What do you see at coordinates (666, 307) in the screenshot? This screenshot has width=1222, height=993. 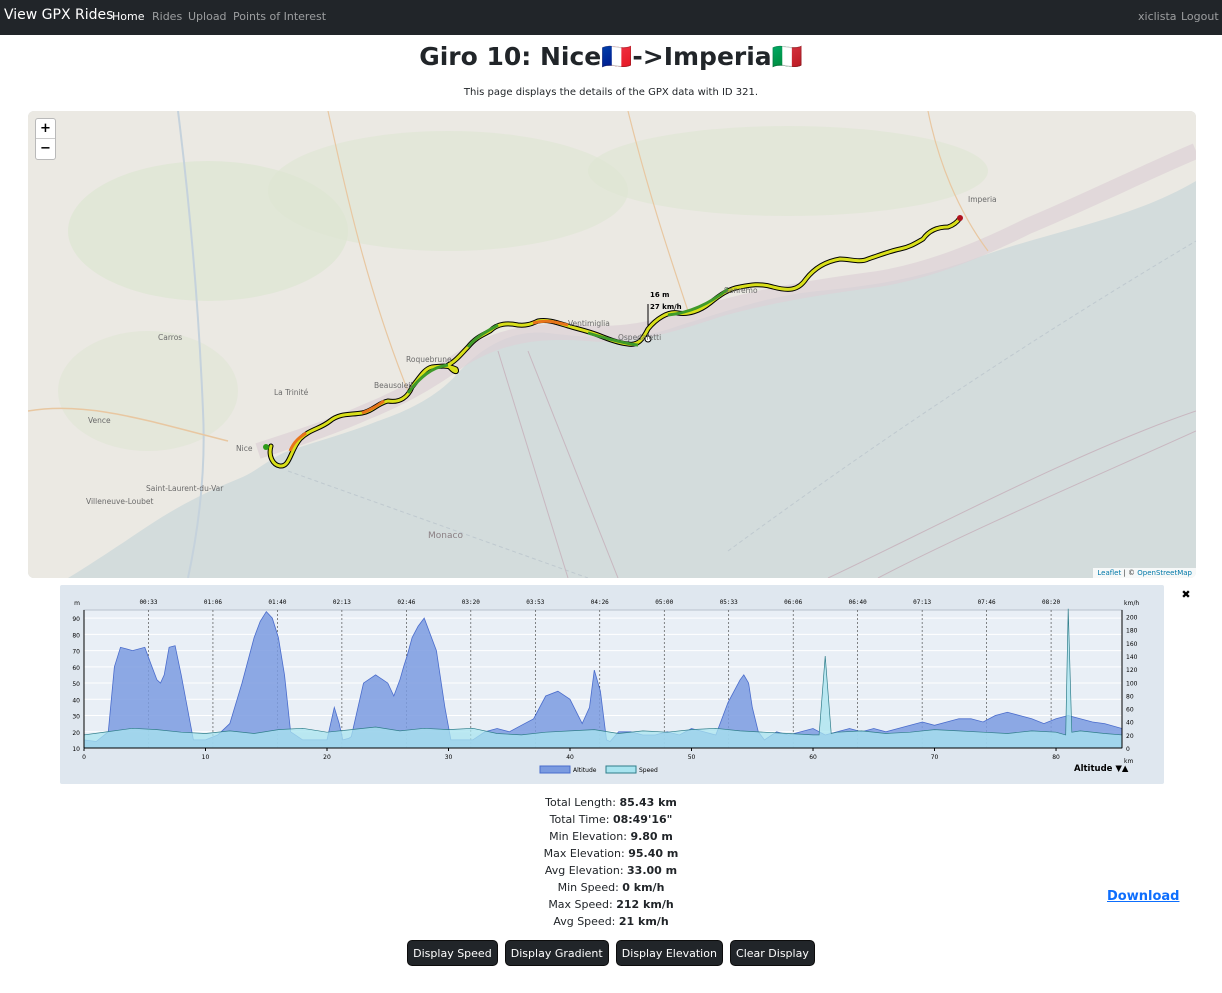 I see `map-tooltip-speed: 27 km/h` at bounding box center [666, 307].